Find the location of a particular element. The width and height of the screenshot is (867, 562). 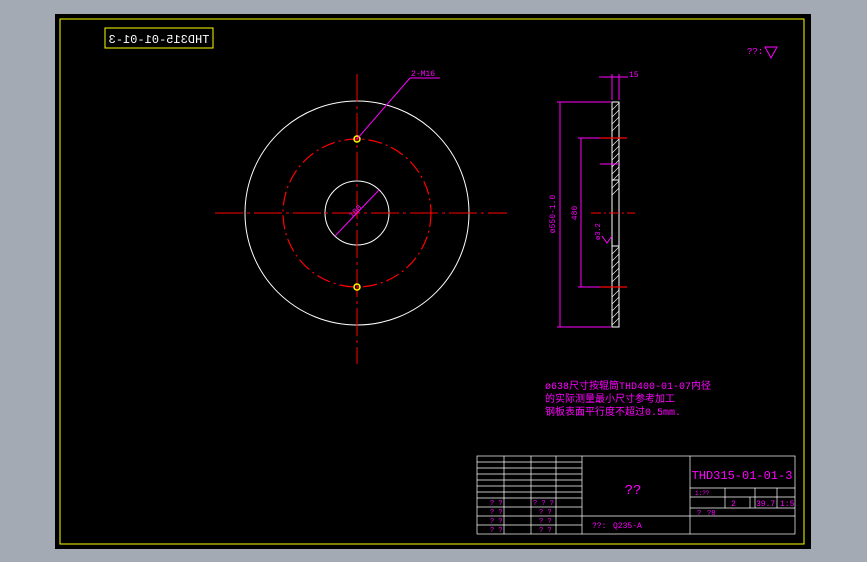

scale-header: 1:?? is located at coordinates (702, 493).